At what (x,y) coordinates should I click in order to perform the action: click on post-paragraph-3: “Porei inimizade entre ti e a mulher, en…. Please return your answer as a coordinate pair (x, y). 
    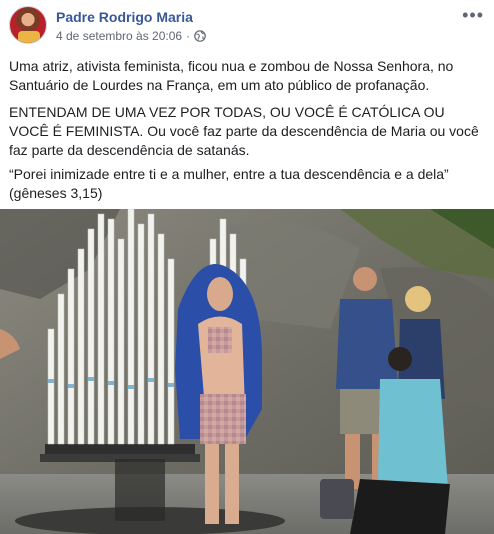
    Looking at the image, I should click on (229, 183).